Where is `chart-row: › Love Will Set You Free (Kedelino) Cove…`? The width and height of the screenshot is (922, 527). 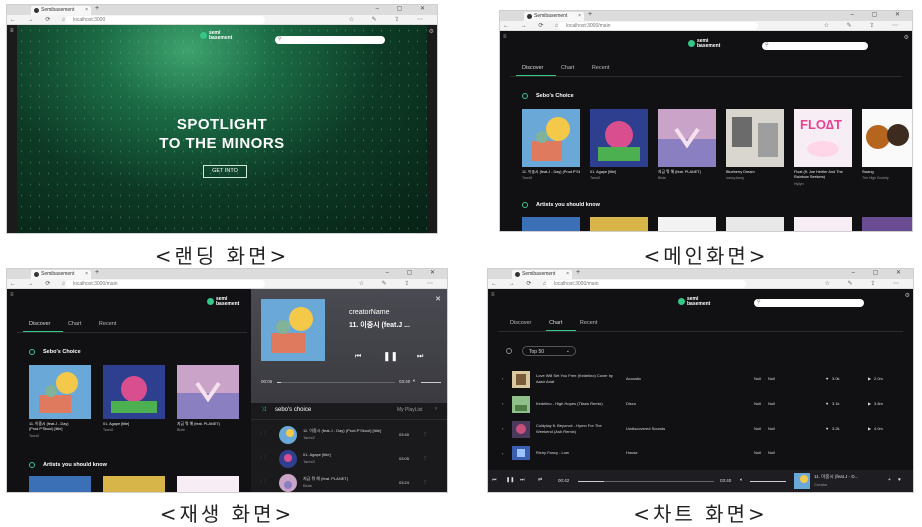 chart-row: › Love Will Set You Free (Kedelino) Cove… is located at coordinates (701, 380).